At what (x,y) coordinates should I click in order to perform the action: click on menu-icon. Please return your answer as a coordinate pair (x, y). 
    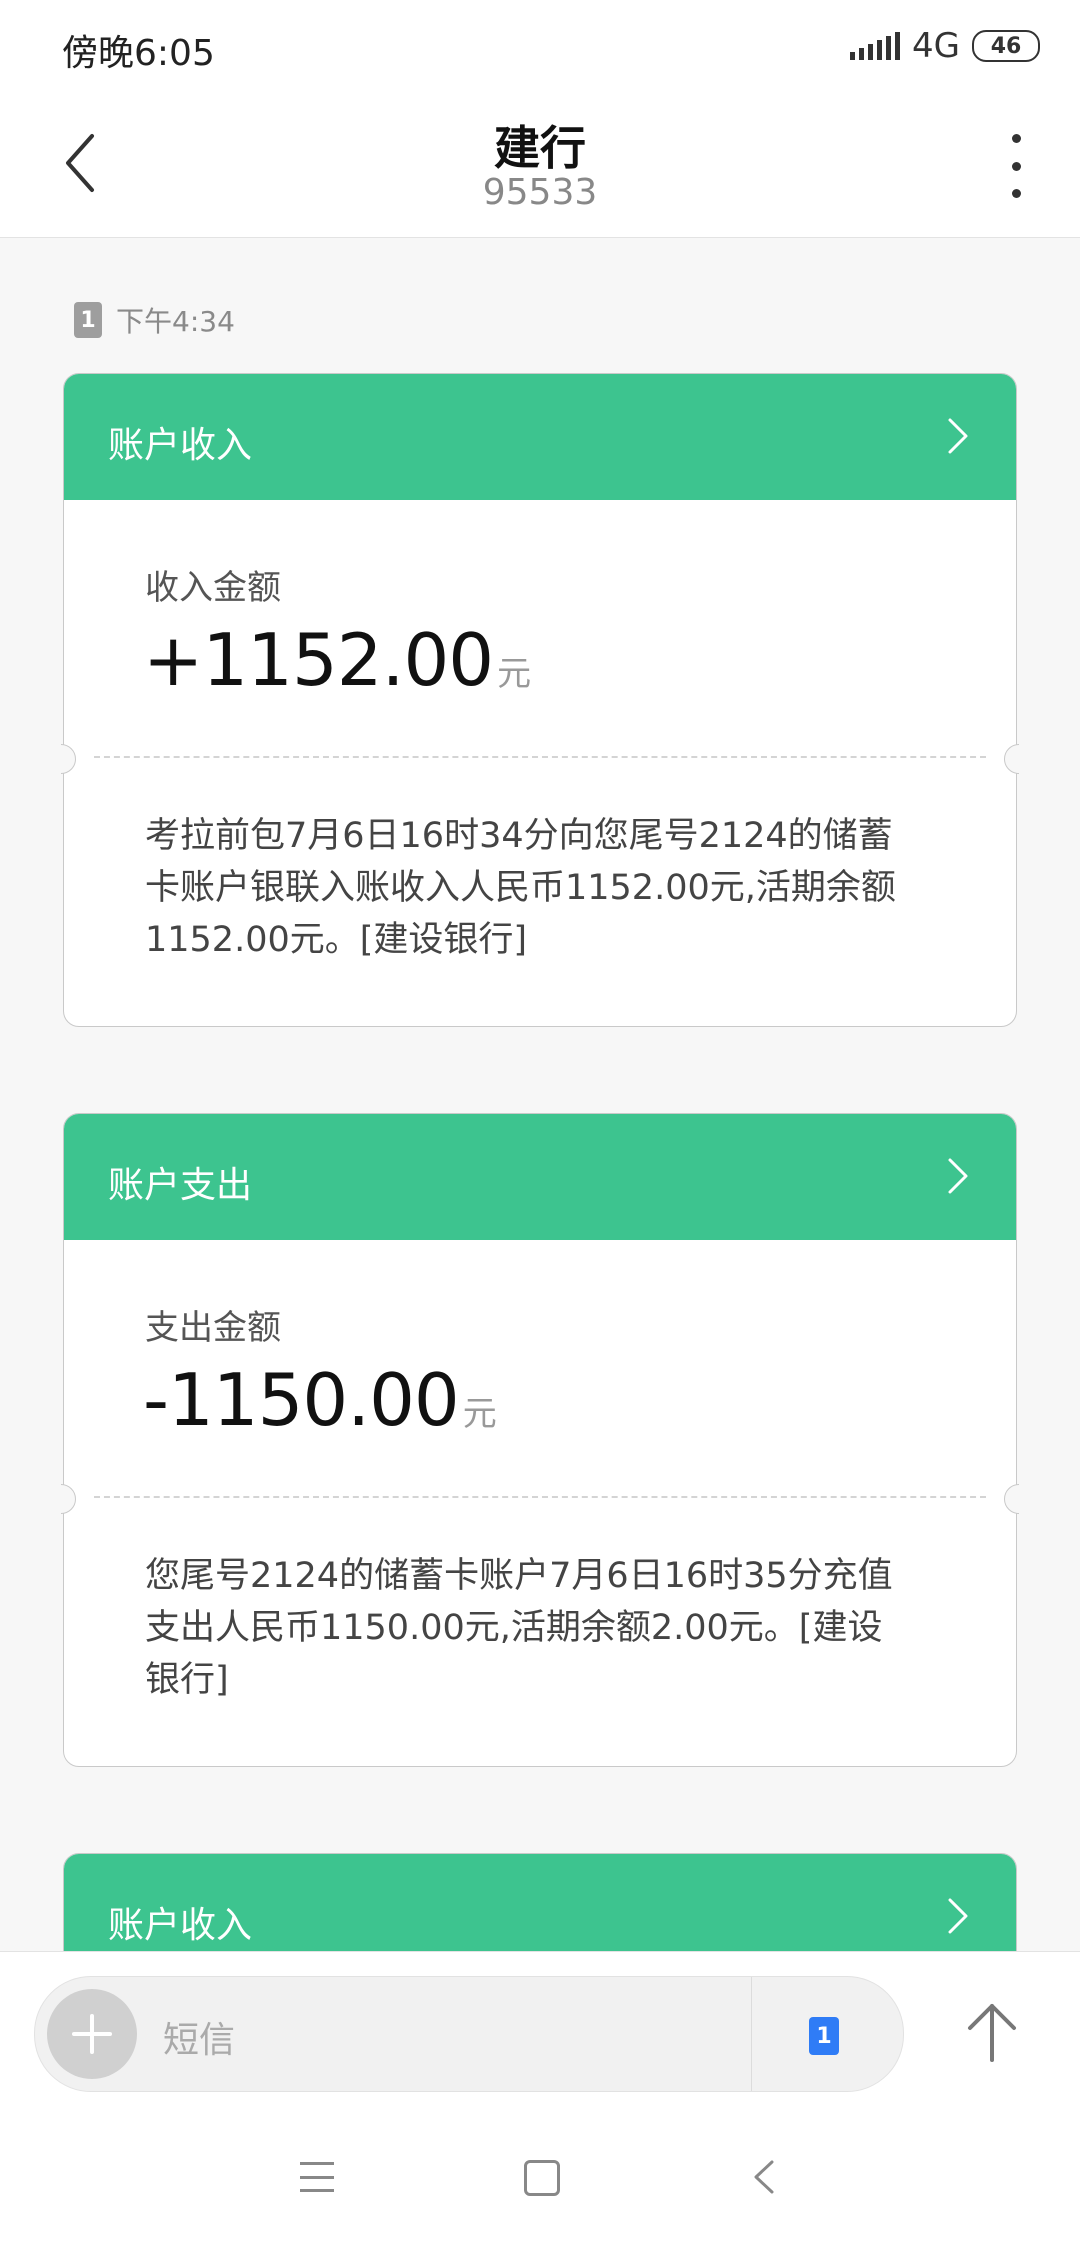
    Looking at the image, I should click on (317, 2163).